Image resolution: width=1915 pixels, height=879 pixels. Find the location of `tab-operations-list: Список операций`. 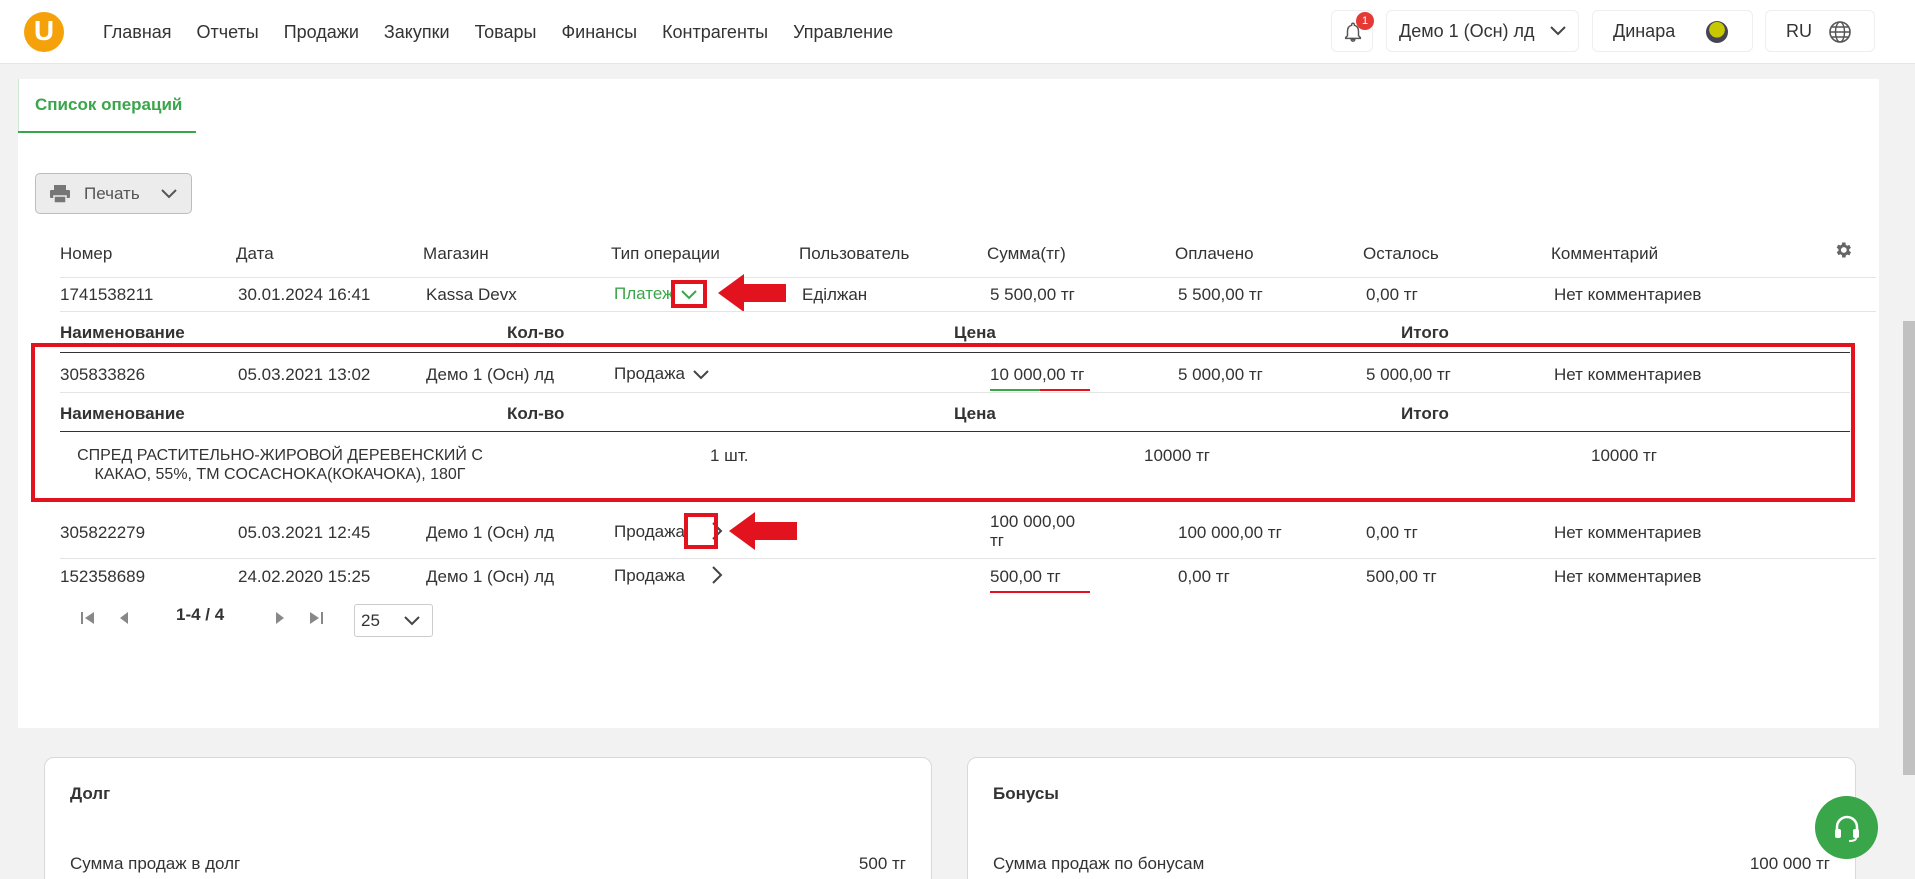

tab-operations-list: Список операций is located at coordinates (107, 106).